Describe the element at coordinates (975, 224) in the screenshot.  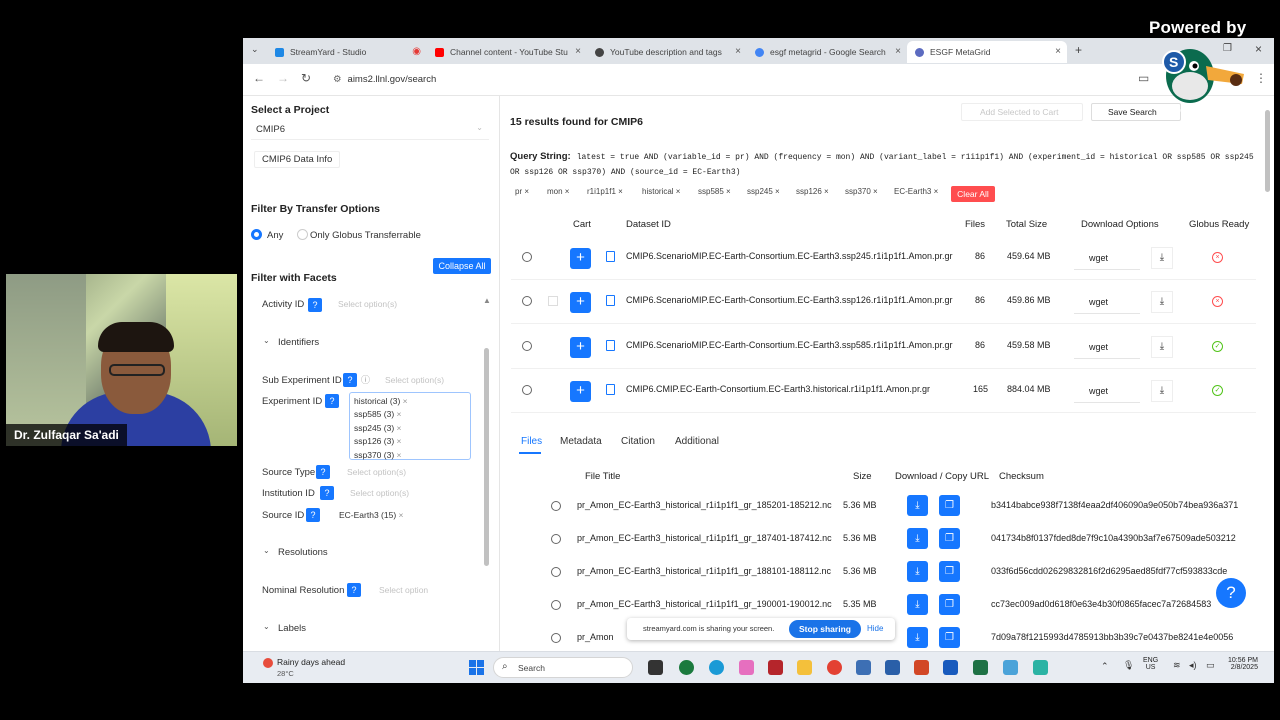
I see `col-files: Files` at that location.